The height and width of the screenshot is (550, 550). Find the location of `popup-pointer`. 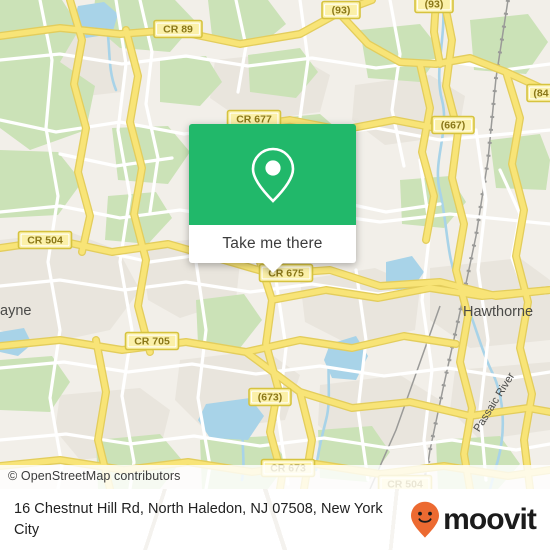

popup-pointer is located at coordinates (272, 267).